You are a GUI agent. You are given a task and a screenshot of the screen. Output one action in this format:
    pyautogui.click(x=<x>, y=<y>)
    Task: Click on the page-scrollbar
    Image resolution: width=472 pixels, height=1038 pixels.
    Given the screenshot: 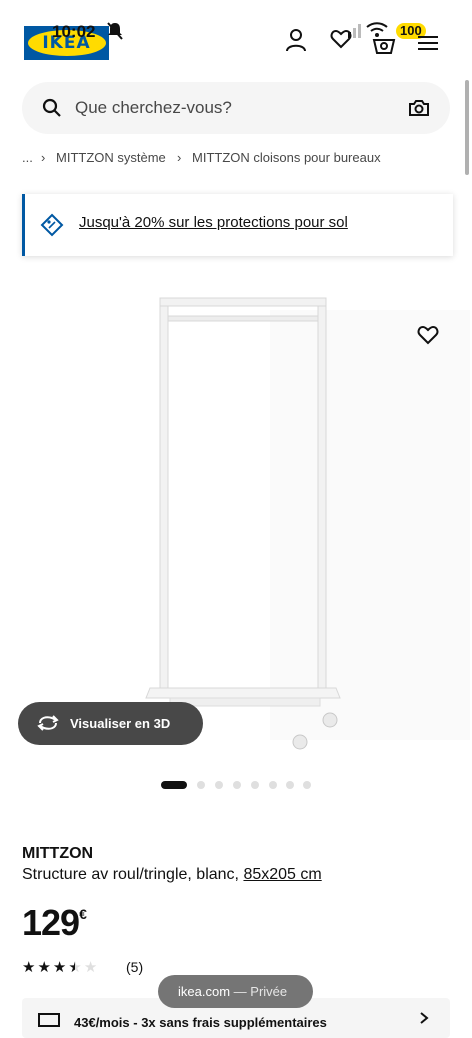 What is the action you would take?
    pyautogui.click(x=467, y=127)
    